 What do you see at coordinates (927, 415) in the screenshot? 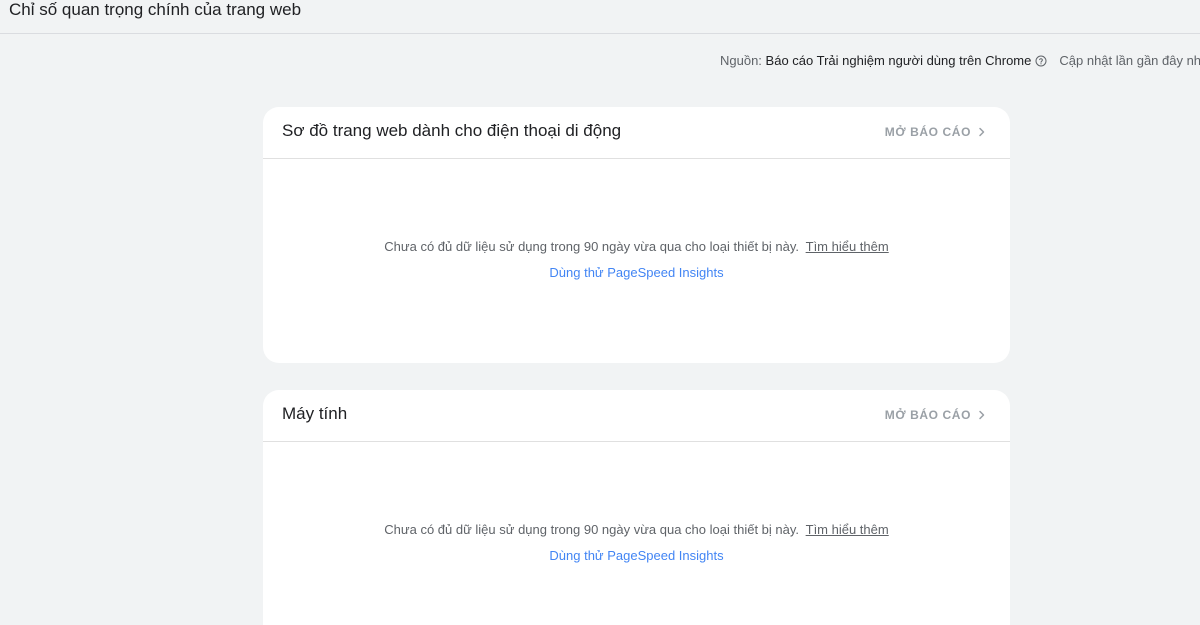
I see `desktop-open-report-label: MỞ BÁO CÁO` at bounding box center [927, 415].